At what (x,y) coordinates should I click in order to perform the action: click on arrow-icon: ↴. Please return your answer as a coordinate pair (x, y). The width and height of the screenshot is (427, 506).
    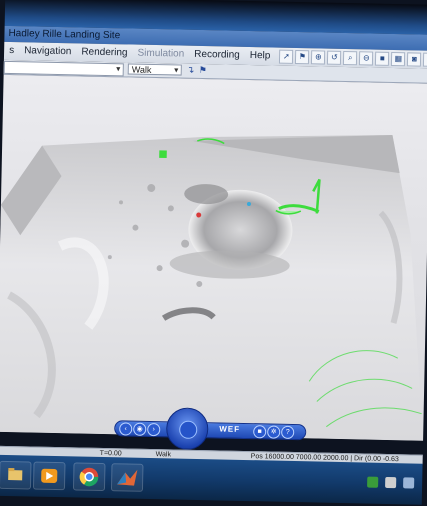
    Looking at the image, I should click on (191, 70).